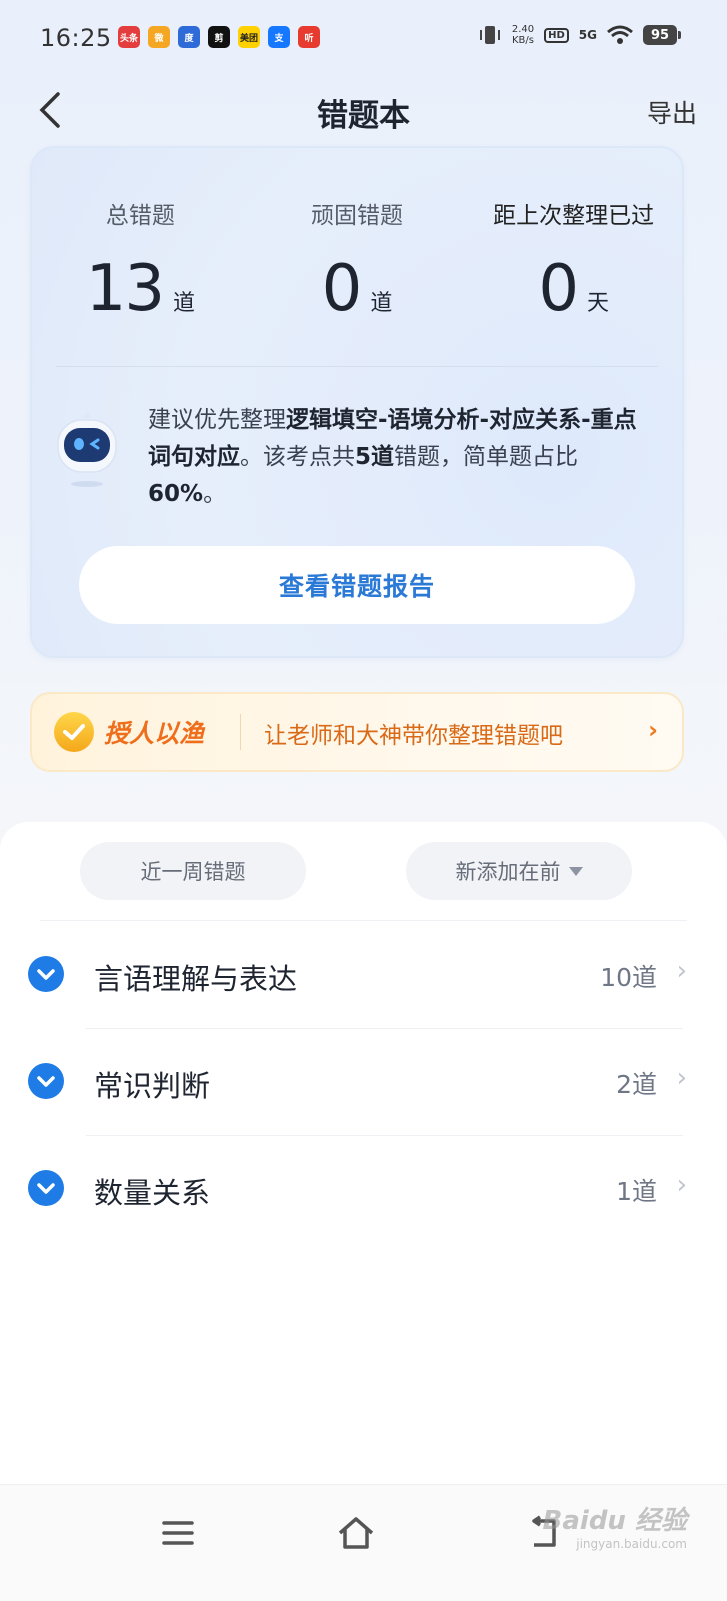 This screenshot has height=1601, width=727. Describe the element at coordinates (672, 112) in the screenshot. I see `export-button: 导出` at that location.